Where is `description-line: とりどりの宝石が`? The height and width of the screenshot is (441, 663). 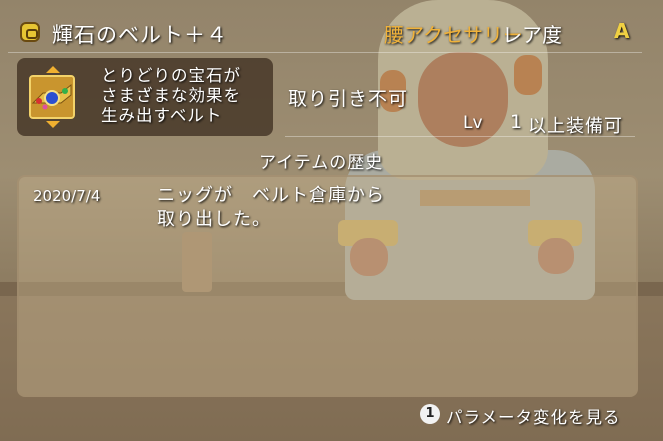
description-line: とりどりの宝石が is located at coordinates (171, 75).